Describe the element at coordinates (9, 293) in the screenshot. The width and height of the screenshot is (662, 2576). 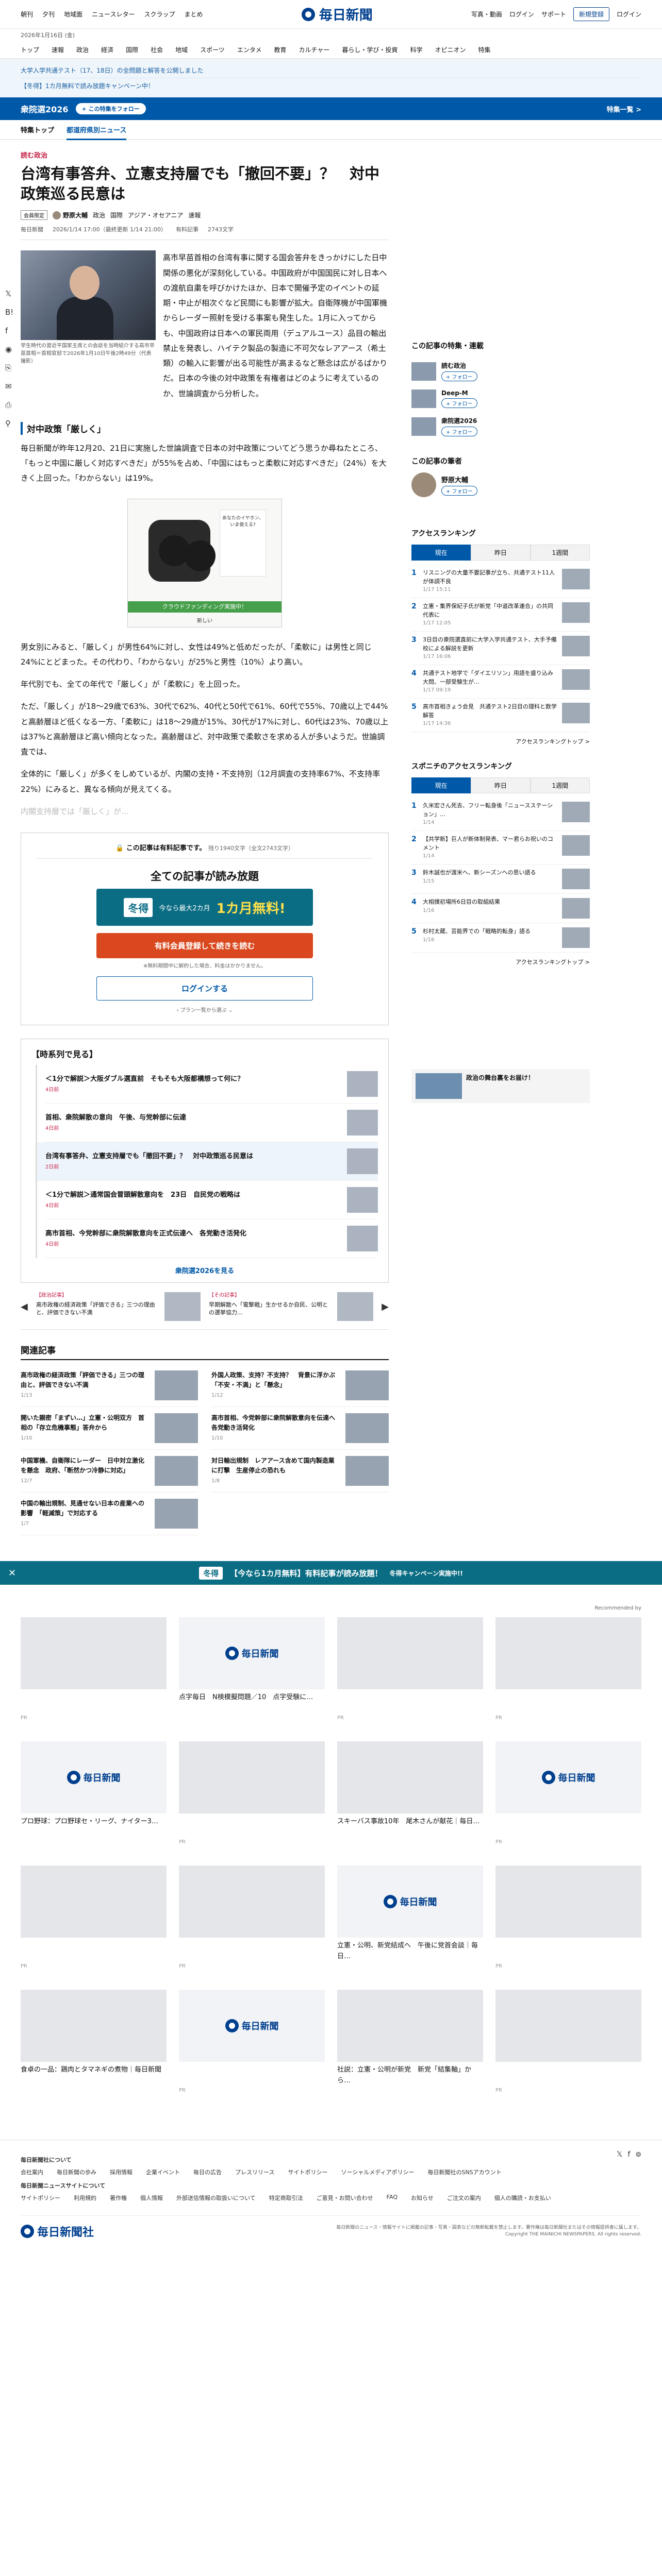
I see `x-share-icon: 𝕏` at that location.